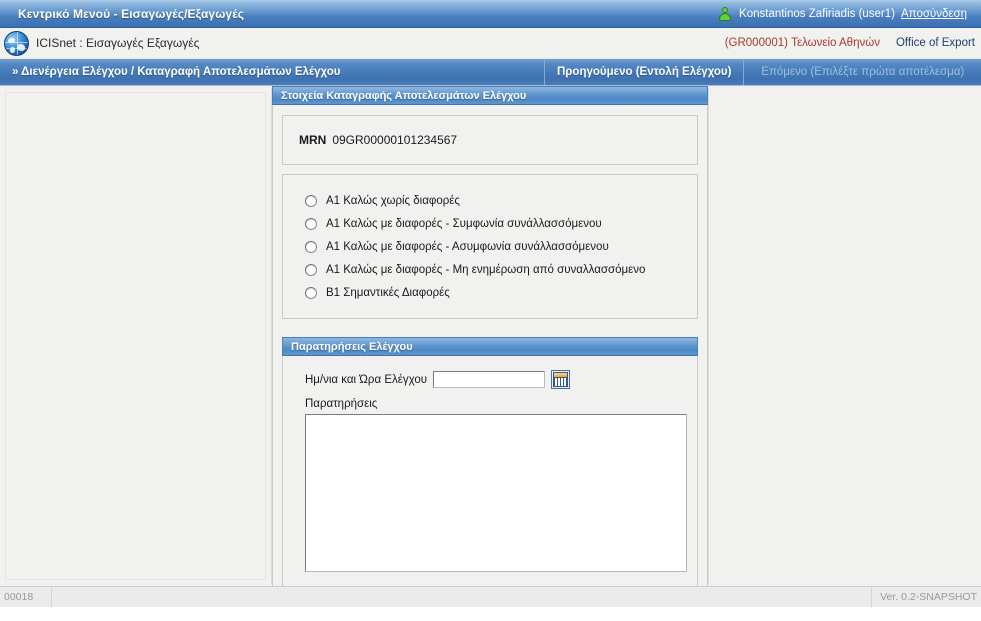 Image resolution: width=981 pixels, height=621 pixels. What do you see at coordinates (388, 292) in the screenshot?
I see `result-option-label: Β1 Σημαντικές Διαφορές` at bounding box center [388, 292].